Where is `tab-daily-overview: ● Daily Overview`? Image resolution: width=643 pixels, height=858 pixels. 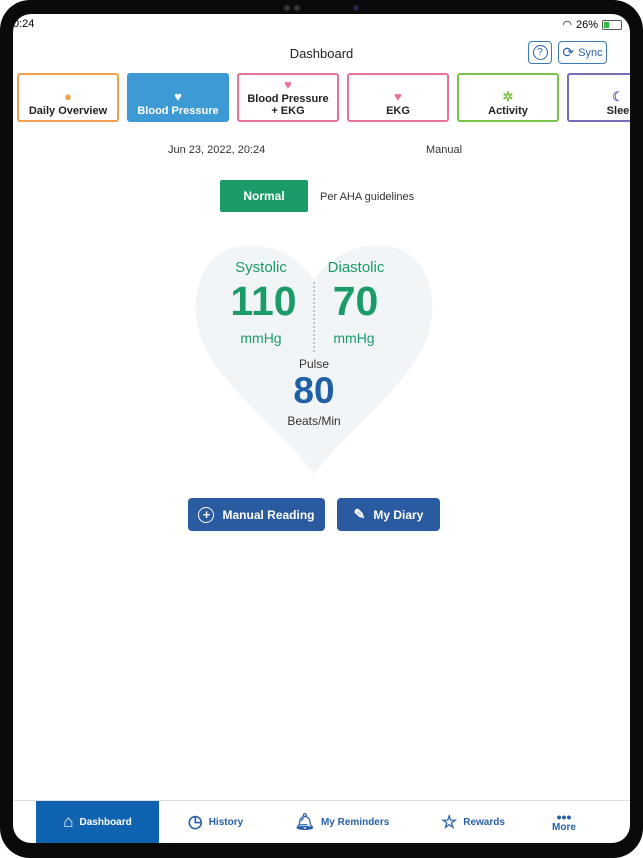 tab-daily-overview: ● Daily Overview is located at coordinates (68, 97).